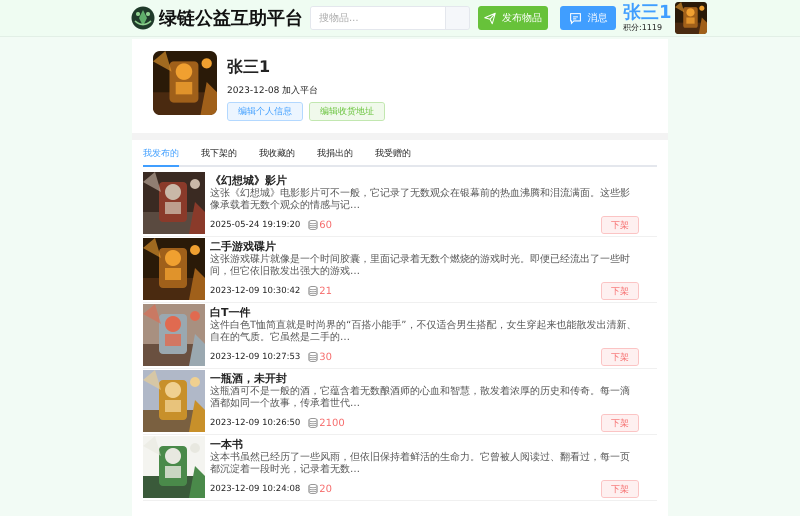 The height and width of the screenshot is (516, 800). What do you see at coordinates (219, 157) in the screenshot?
I see `tab: 我下架的` at bounding box center [219, 157].